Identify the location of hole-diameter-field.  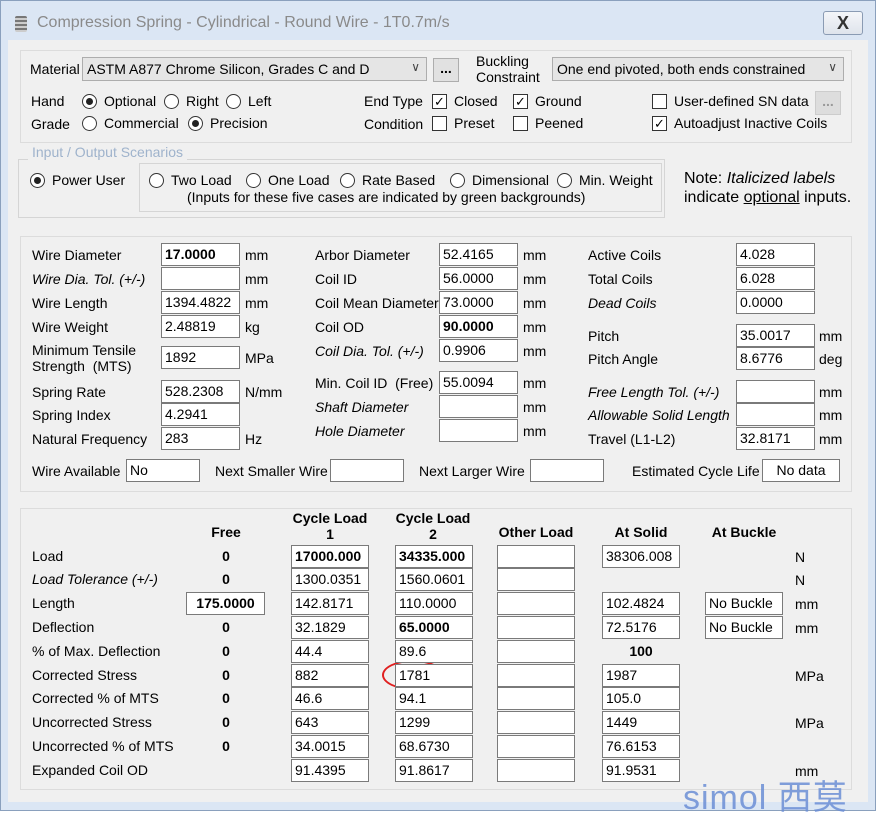
(478, 430).